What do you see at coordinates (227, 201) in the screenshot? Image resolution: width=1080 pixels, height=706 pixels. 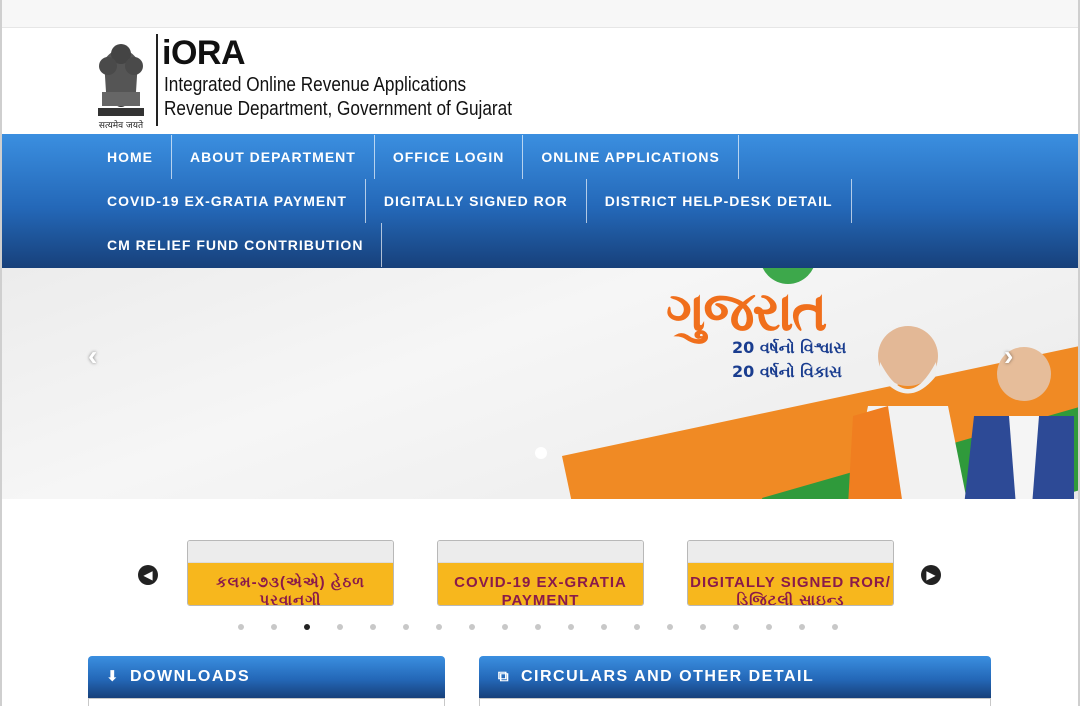 I see `nav-item-covid-ex-gratia: COVID-19 EX-GRATIA PAYMENT` at bounding box center [227, 201].